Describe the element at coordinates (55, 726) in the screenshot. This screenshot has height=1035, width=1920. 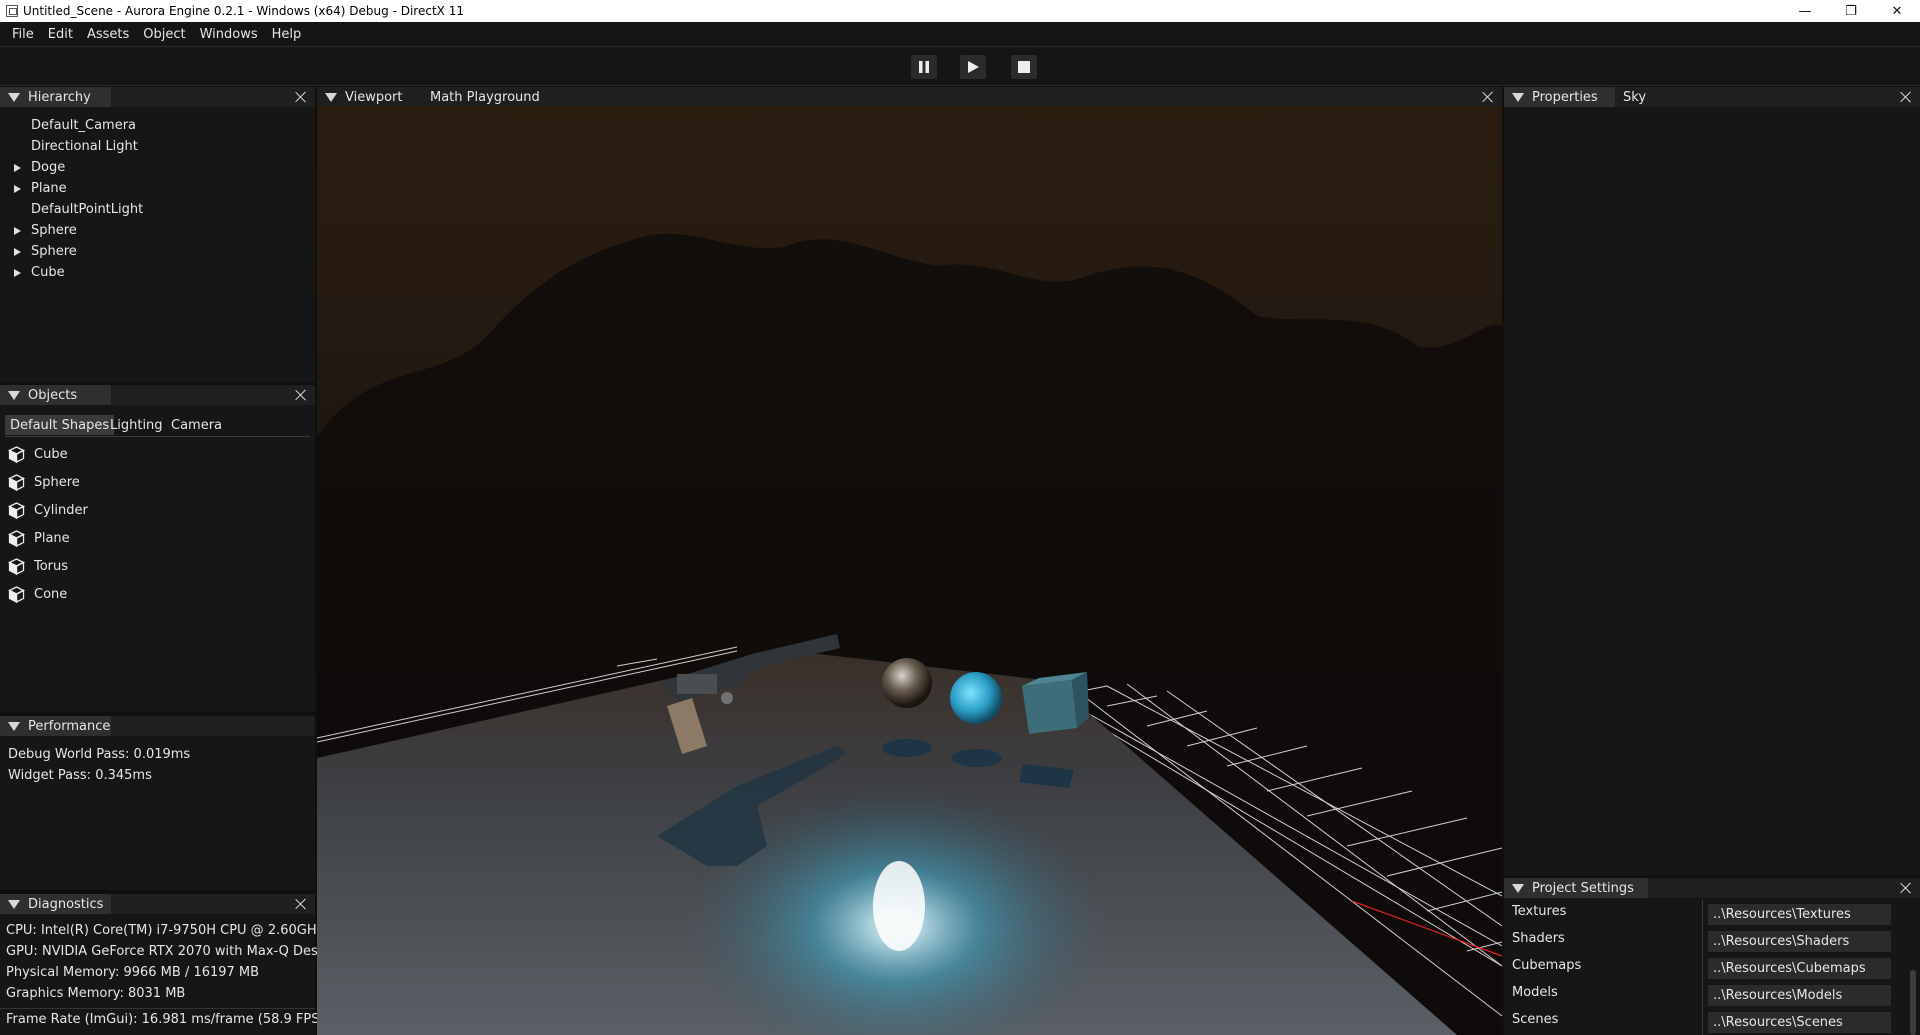
I see `tab-performance: Performance` at that location.